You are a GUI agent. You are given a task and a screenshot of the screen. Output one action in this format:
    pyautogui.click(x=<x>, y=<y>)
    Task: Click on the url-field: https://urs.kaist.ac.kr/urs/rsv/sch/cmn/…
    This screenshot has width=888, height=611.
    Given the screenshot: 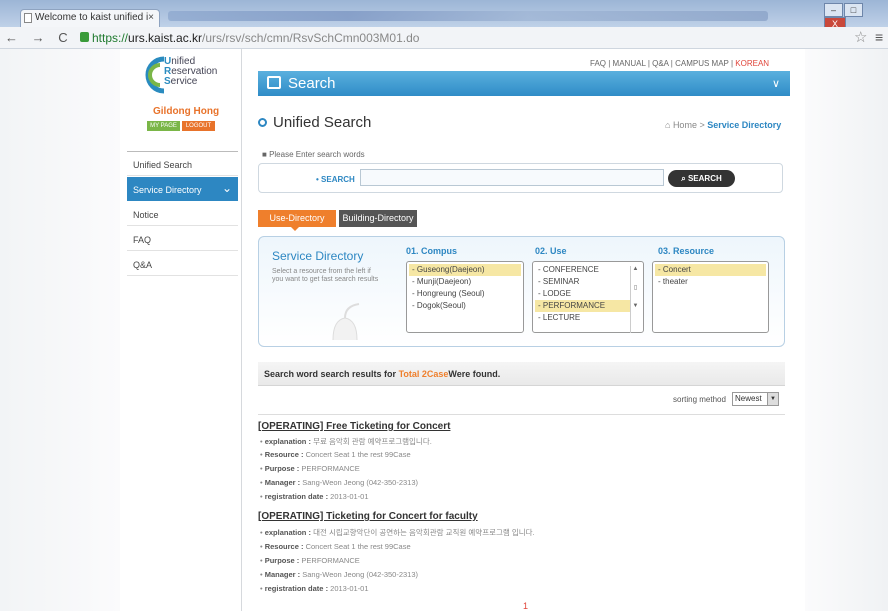 What is the action you would take?
    pyautogui.click(x=255, y=38)
    